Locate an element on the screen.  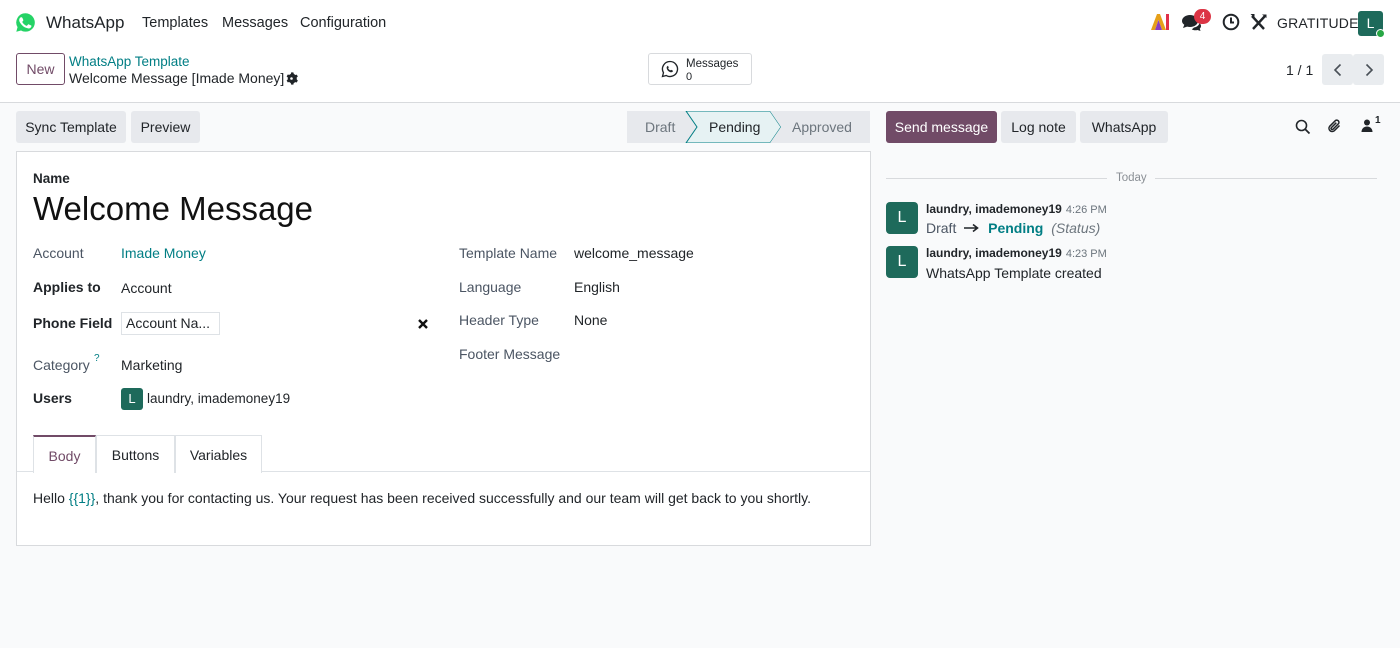
phone-field-label: Phone Field is located at coordinates (73, 323).